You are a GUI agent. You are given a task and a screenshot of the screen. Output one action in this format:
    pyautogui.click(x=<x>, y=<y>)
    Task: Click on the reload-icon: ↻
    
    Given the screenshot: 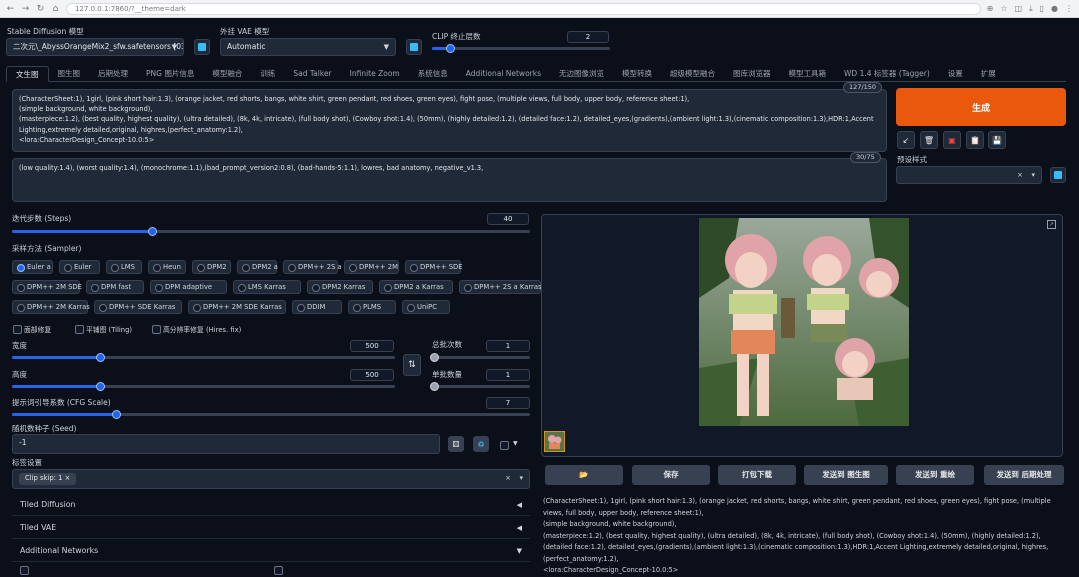 What is the action you would take?
    pyautogui.click(x=40, y=9)
    